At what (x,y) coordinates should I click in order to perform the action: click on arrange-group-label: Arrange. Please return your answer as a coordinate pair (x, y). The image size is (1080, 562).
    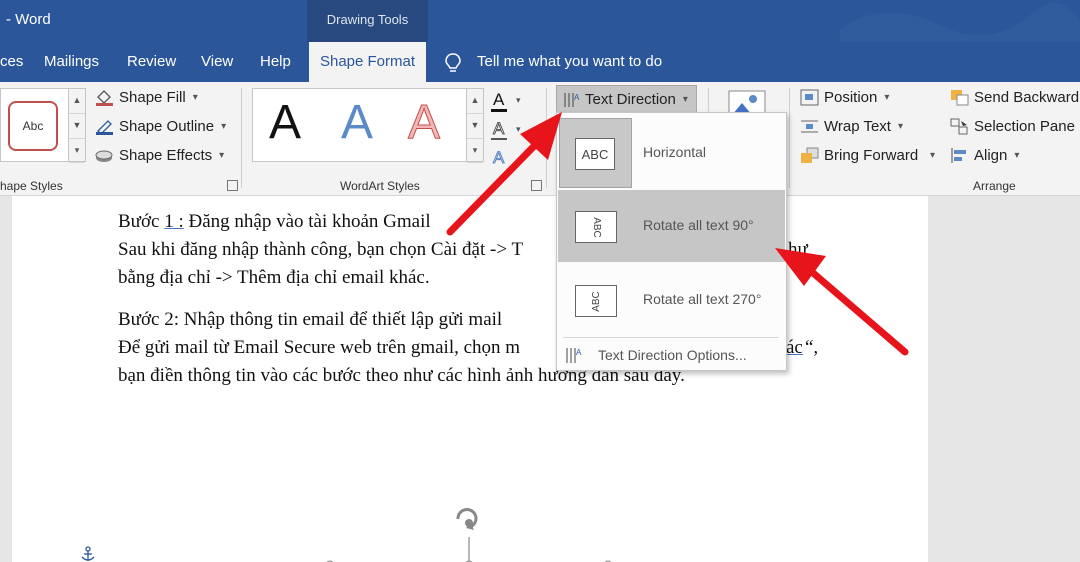
    Looking at the image, I should click on (994, 186).